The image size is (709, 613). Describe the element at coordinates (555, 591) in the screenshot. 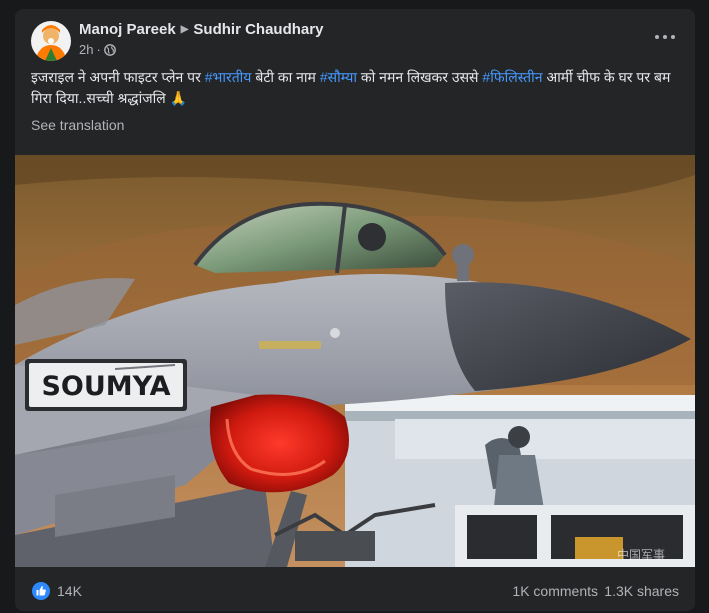

I see `comments-count: 1K comments` at that location.